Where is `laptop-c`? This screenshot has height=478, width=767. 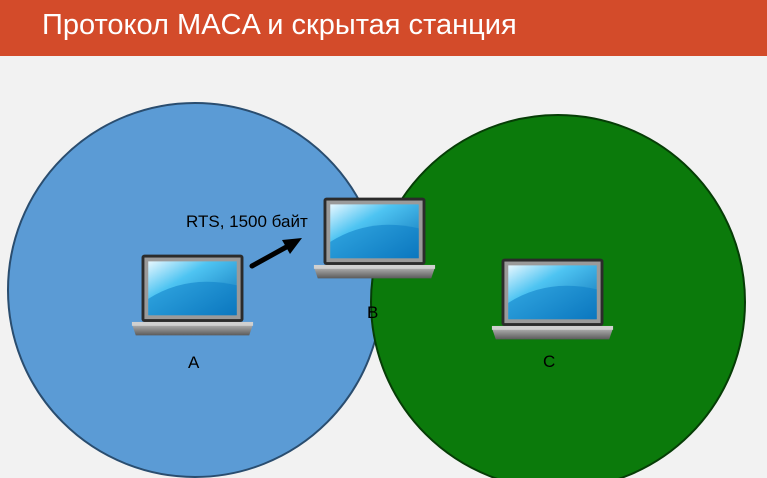 laptop-c is located at coordinates (552, 299).